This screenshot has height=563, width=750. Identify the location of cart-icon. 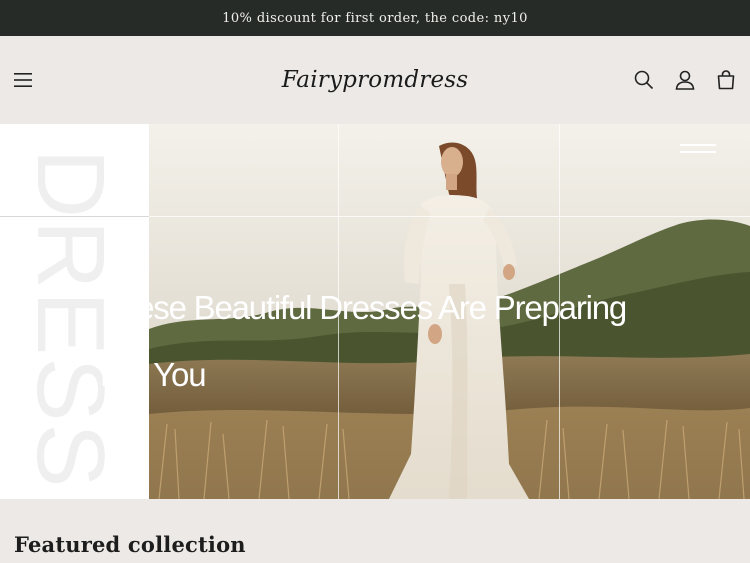
(726, 80).